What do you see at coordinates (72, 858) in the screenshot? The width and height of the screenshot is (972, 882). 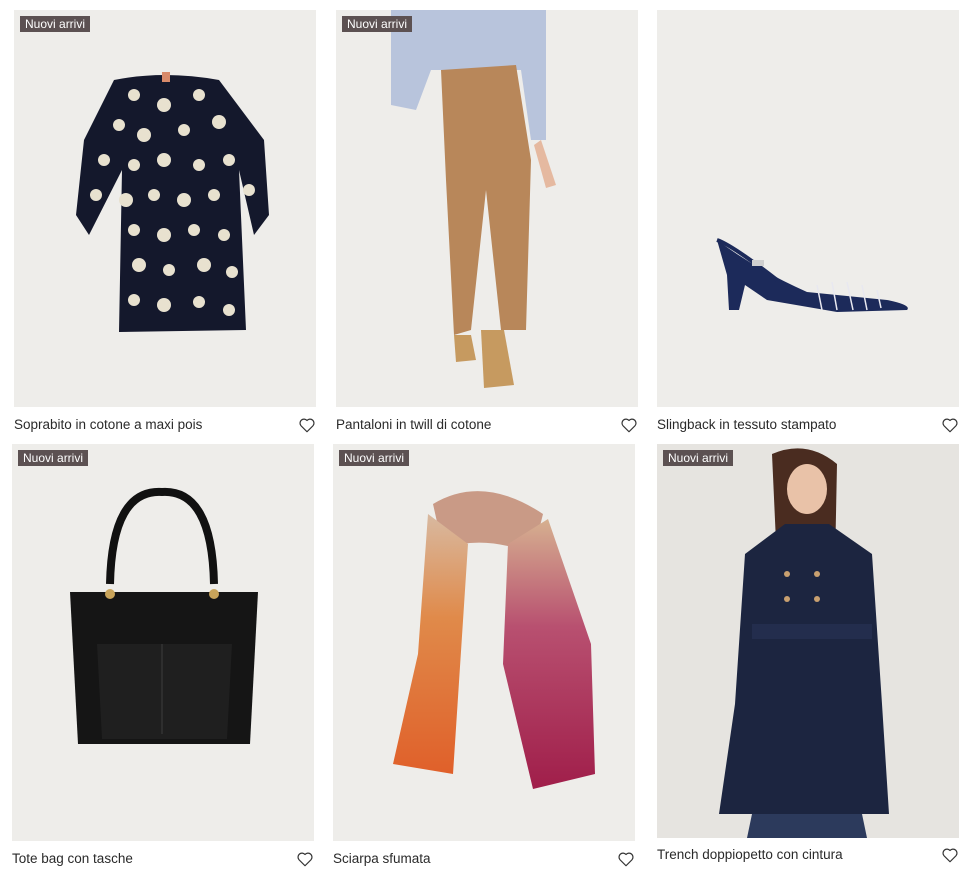 I see `product-name: Tote bag con tasche` at bounding box center [72, 858].